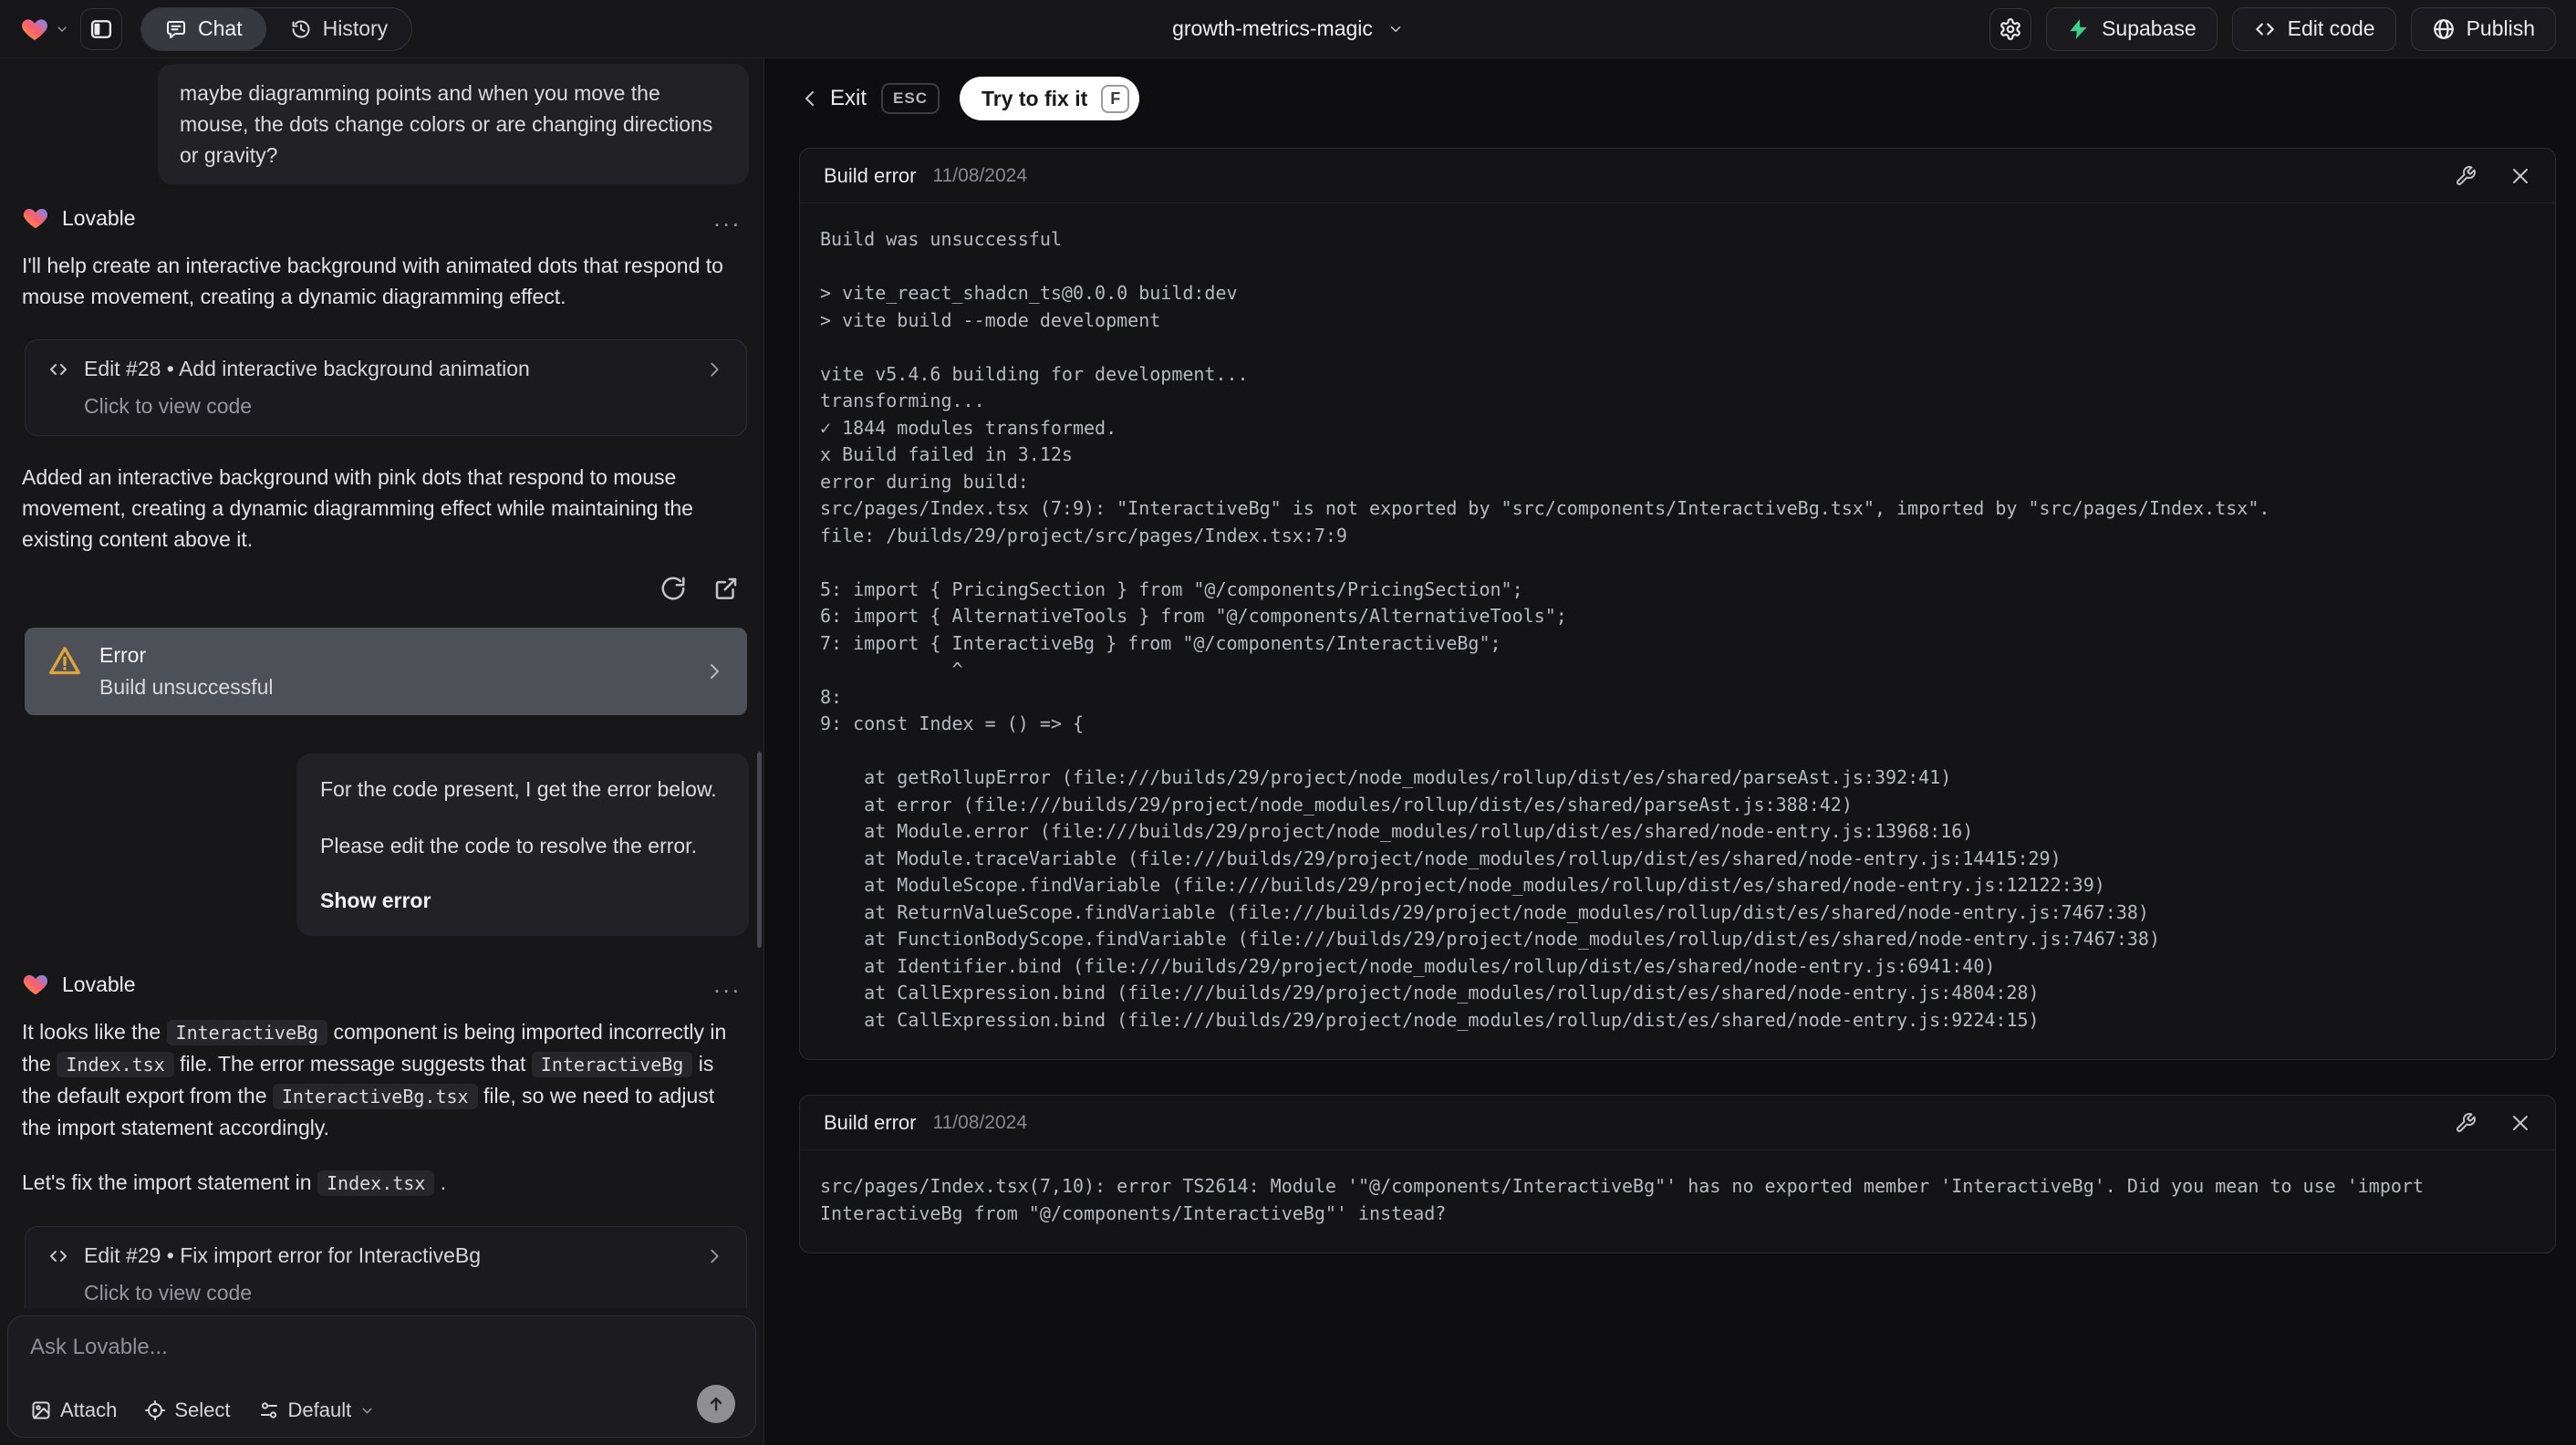  I want to click on error-mode-header: Exit ESC Try to fix it F, so click(1677, 98).